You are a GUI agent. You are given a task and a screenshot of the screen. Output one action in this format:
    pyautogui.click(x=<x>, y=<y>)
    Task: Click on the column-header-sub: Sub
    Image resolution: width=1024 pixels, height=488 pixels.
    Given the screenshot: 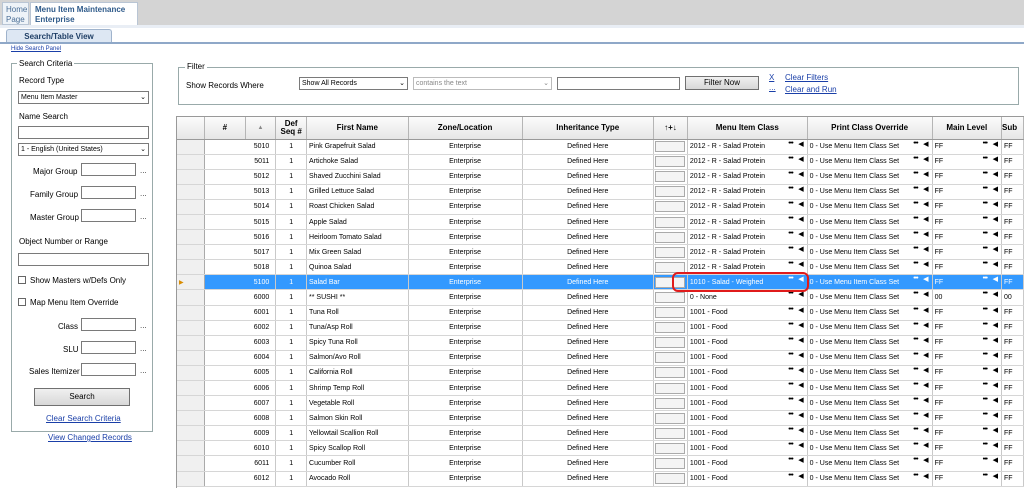 What is the action you would take?
    pyautogui.click(x=1012, y=128)
    